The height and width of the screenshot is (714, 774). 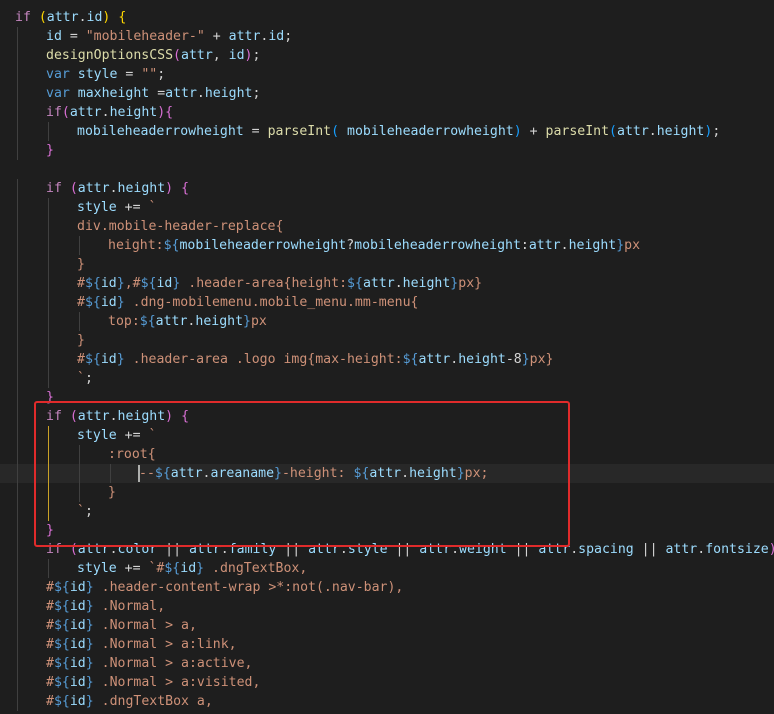 What do you see at coordinates (292, 549) in the screenshot?
I see `code-token: ||` at bounding box center [292, 549].